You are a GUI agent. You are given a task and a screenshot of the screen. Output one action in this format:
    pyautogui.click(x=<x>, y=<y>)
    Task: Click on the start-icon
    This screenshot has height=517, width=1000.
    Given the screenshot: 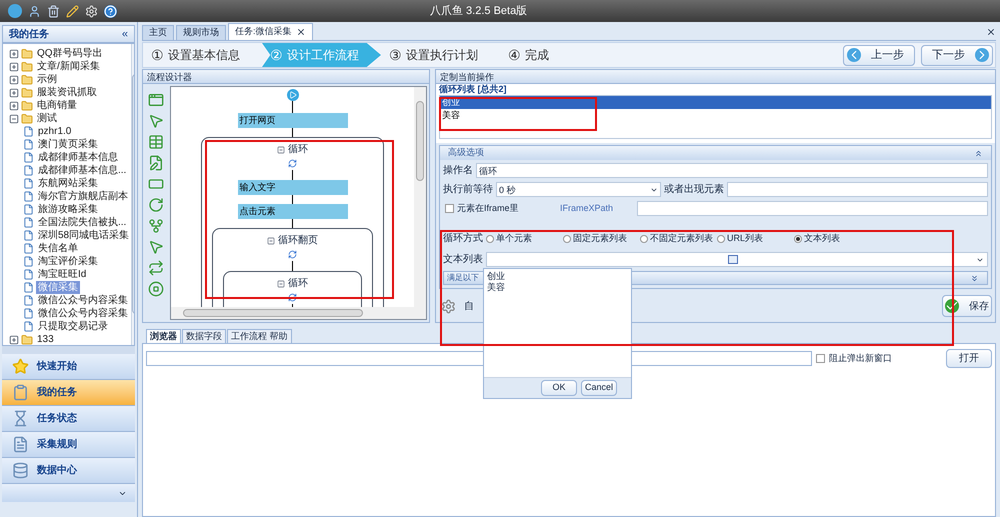 What is the action you would take?
    pyautogui.click(x=292, y=95)
    